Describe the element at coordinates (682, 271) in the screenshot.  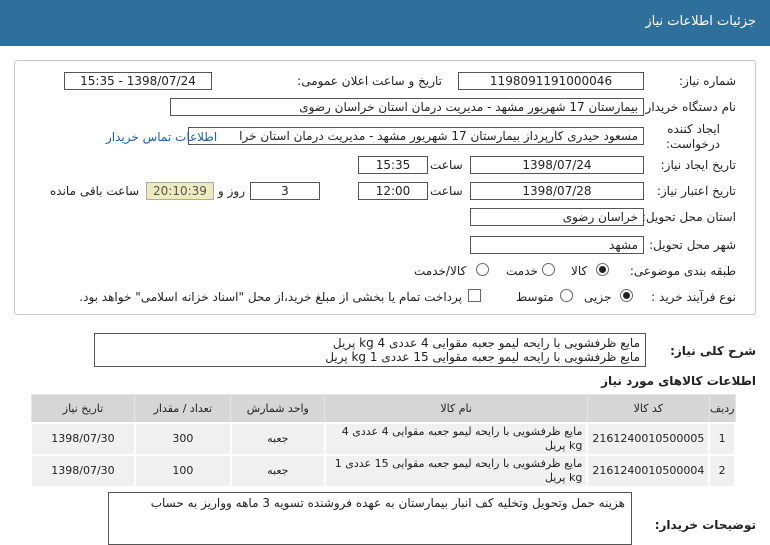
I see `category-label: طبقه بندی موضوعی:` at that location.